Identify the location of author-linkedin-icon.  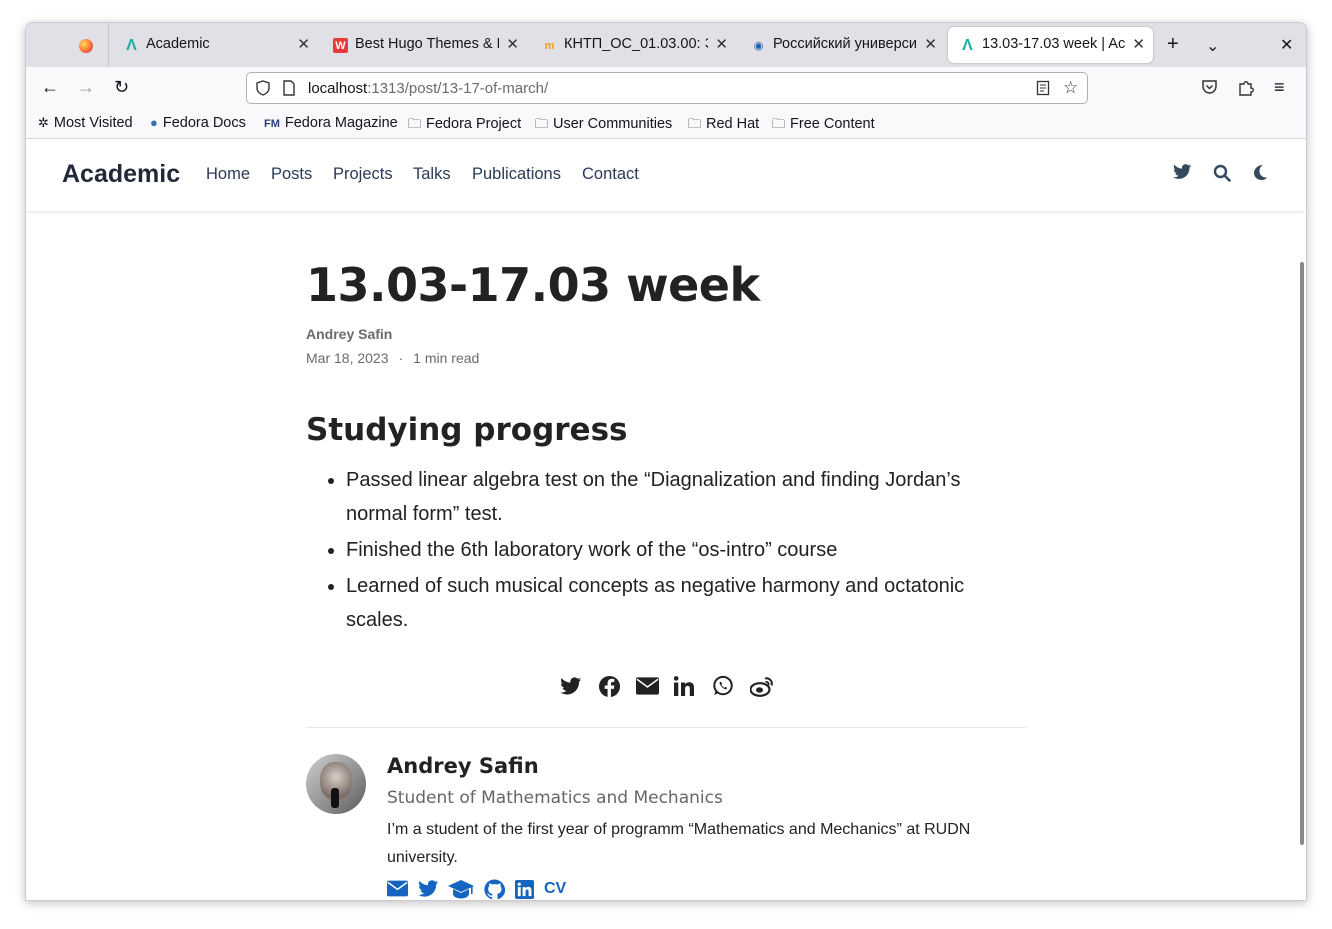
(526, 889).